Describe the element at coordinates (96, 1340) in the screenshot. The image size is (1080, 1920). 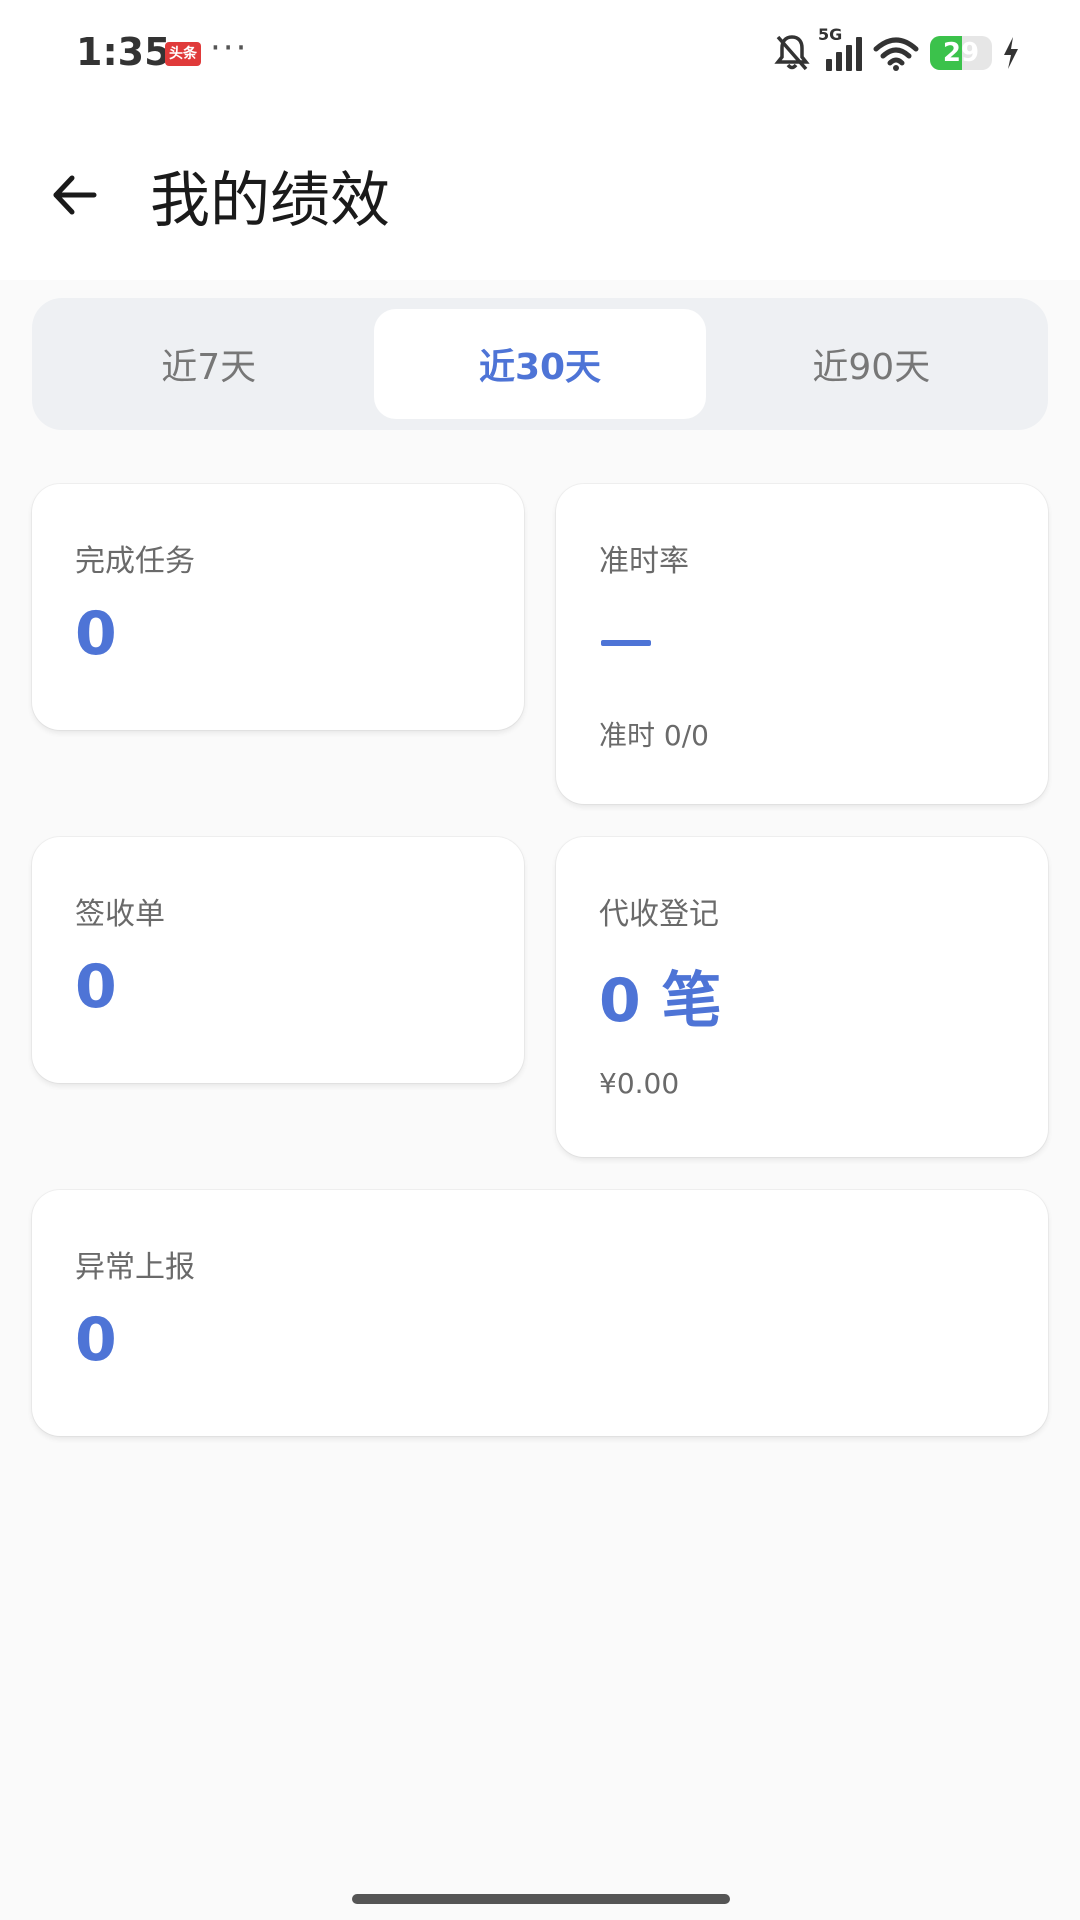
I see `exception-report-value: 0` at that location.